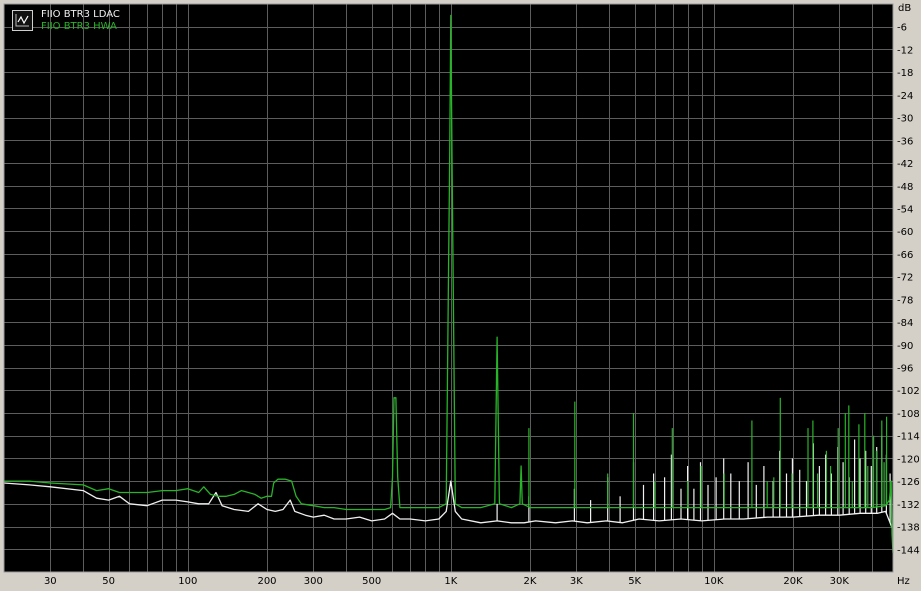  I want to click on x-tick-label: 10K, so click(714, 581).